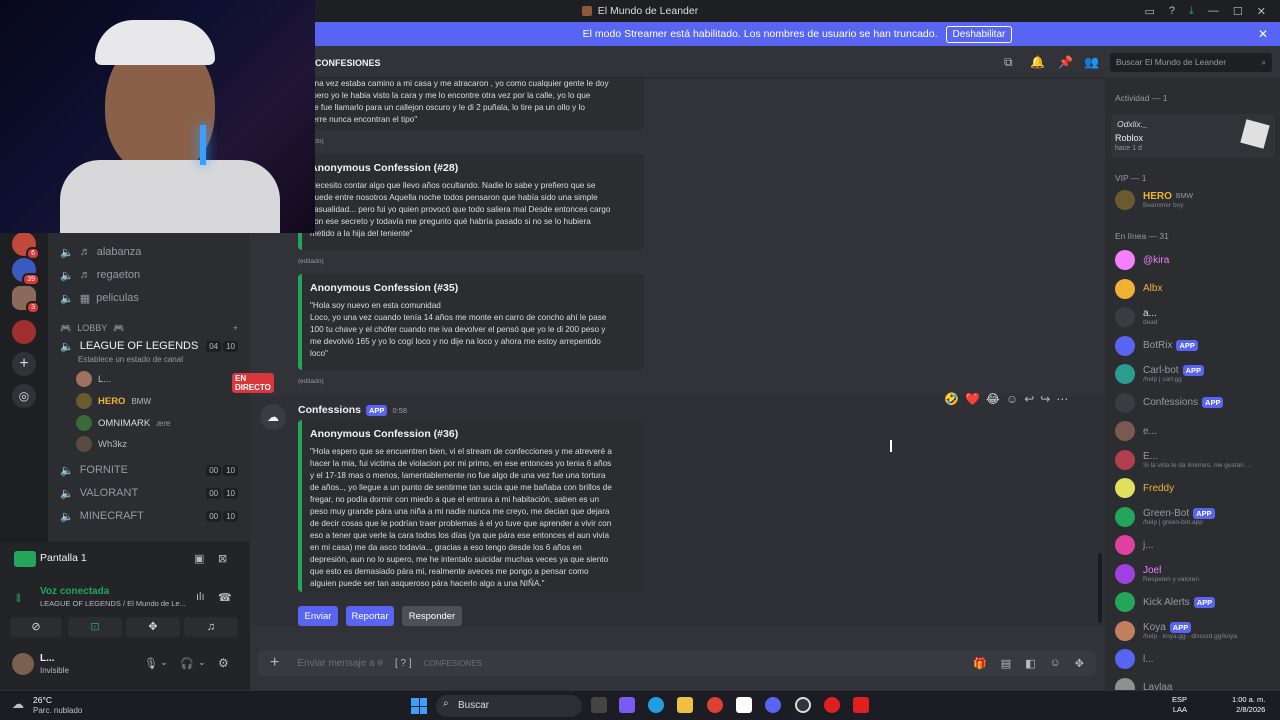 The image size is (1280, 720). I want to click on task-view-icon, so click(599, 705).